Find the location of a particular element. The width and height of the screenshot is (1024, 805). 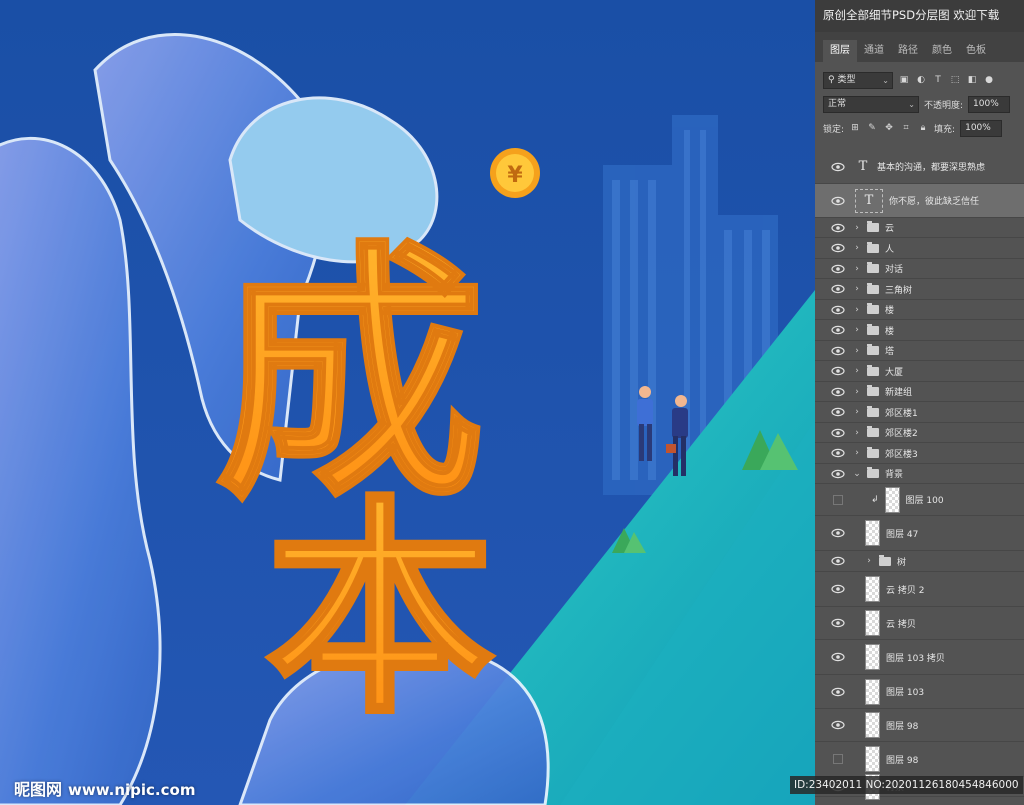

layer-name: 基本的沟通，都要深思熟虑 is located at coordinates (931, 168).